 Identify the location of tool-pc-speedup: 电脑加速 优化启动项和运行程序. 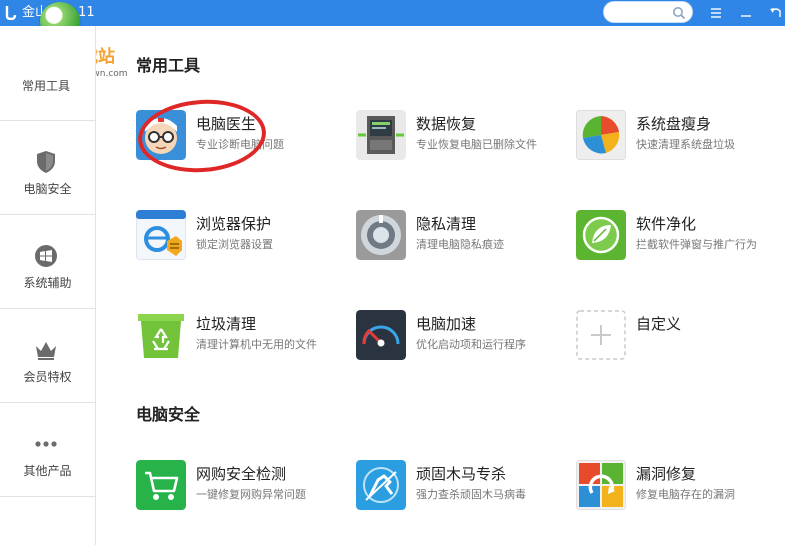
(463, 338).